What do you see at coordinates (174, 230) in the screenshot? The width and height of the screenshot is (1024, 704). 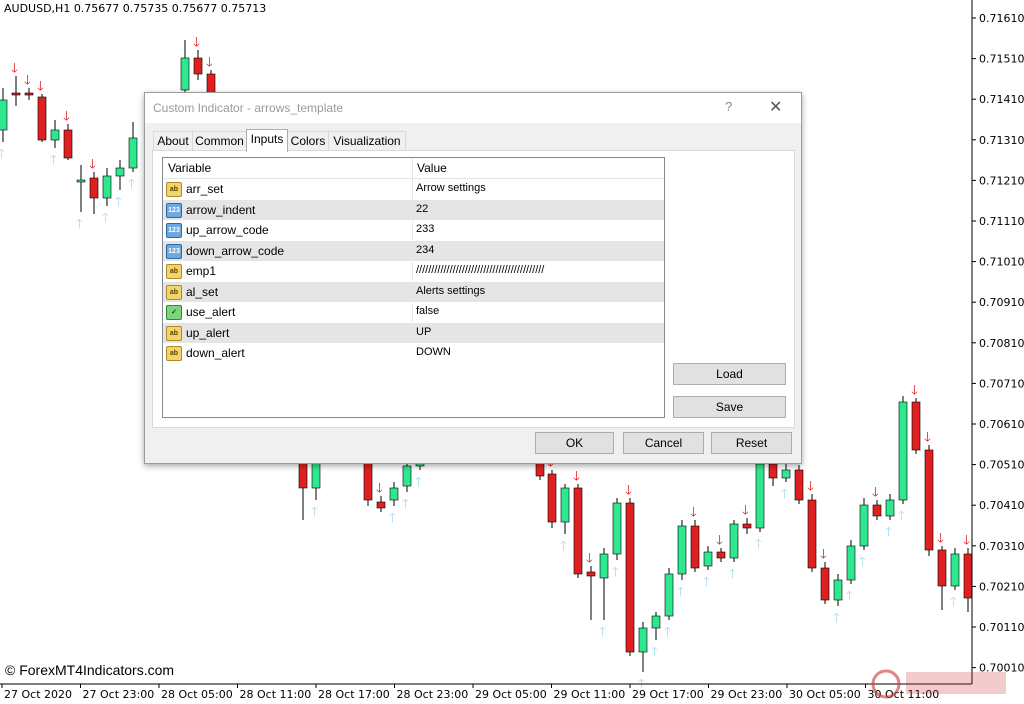 I see `integer-type-icon: 123` at bounding box center [174, 230].